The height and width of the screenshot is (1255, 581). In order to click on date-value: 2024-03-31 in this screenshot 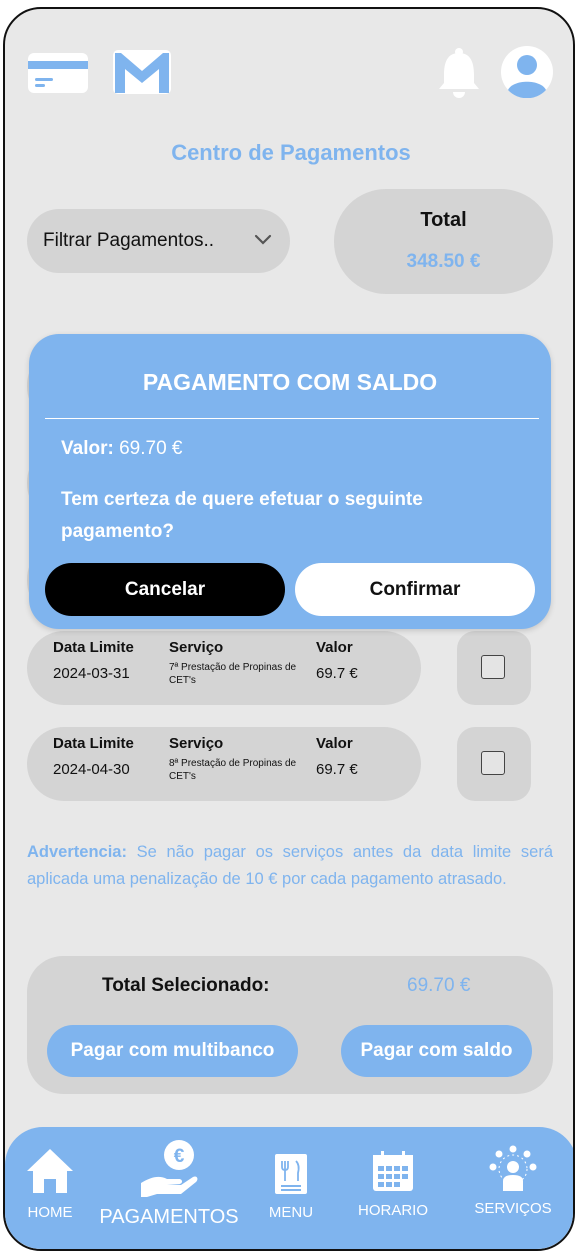, I will do `click(91, 673)`.